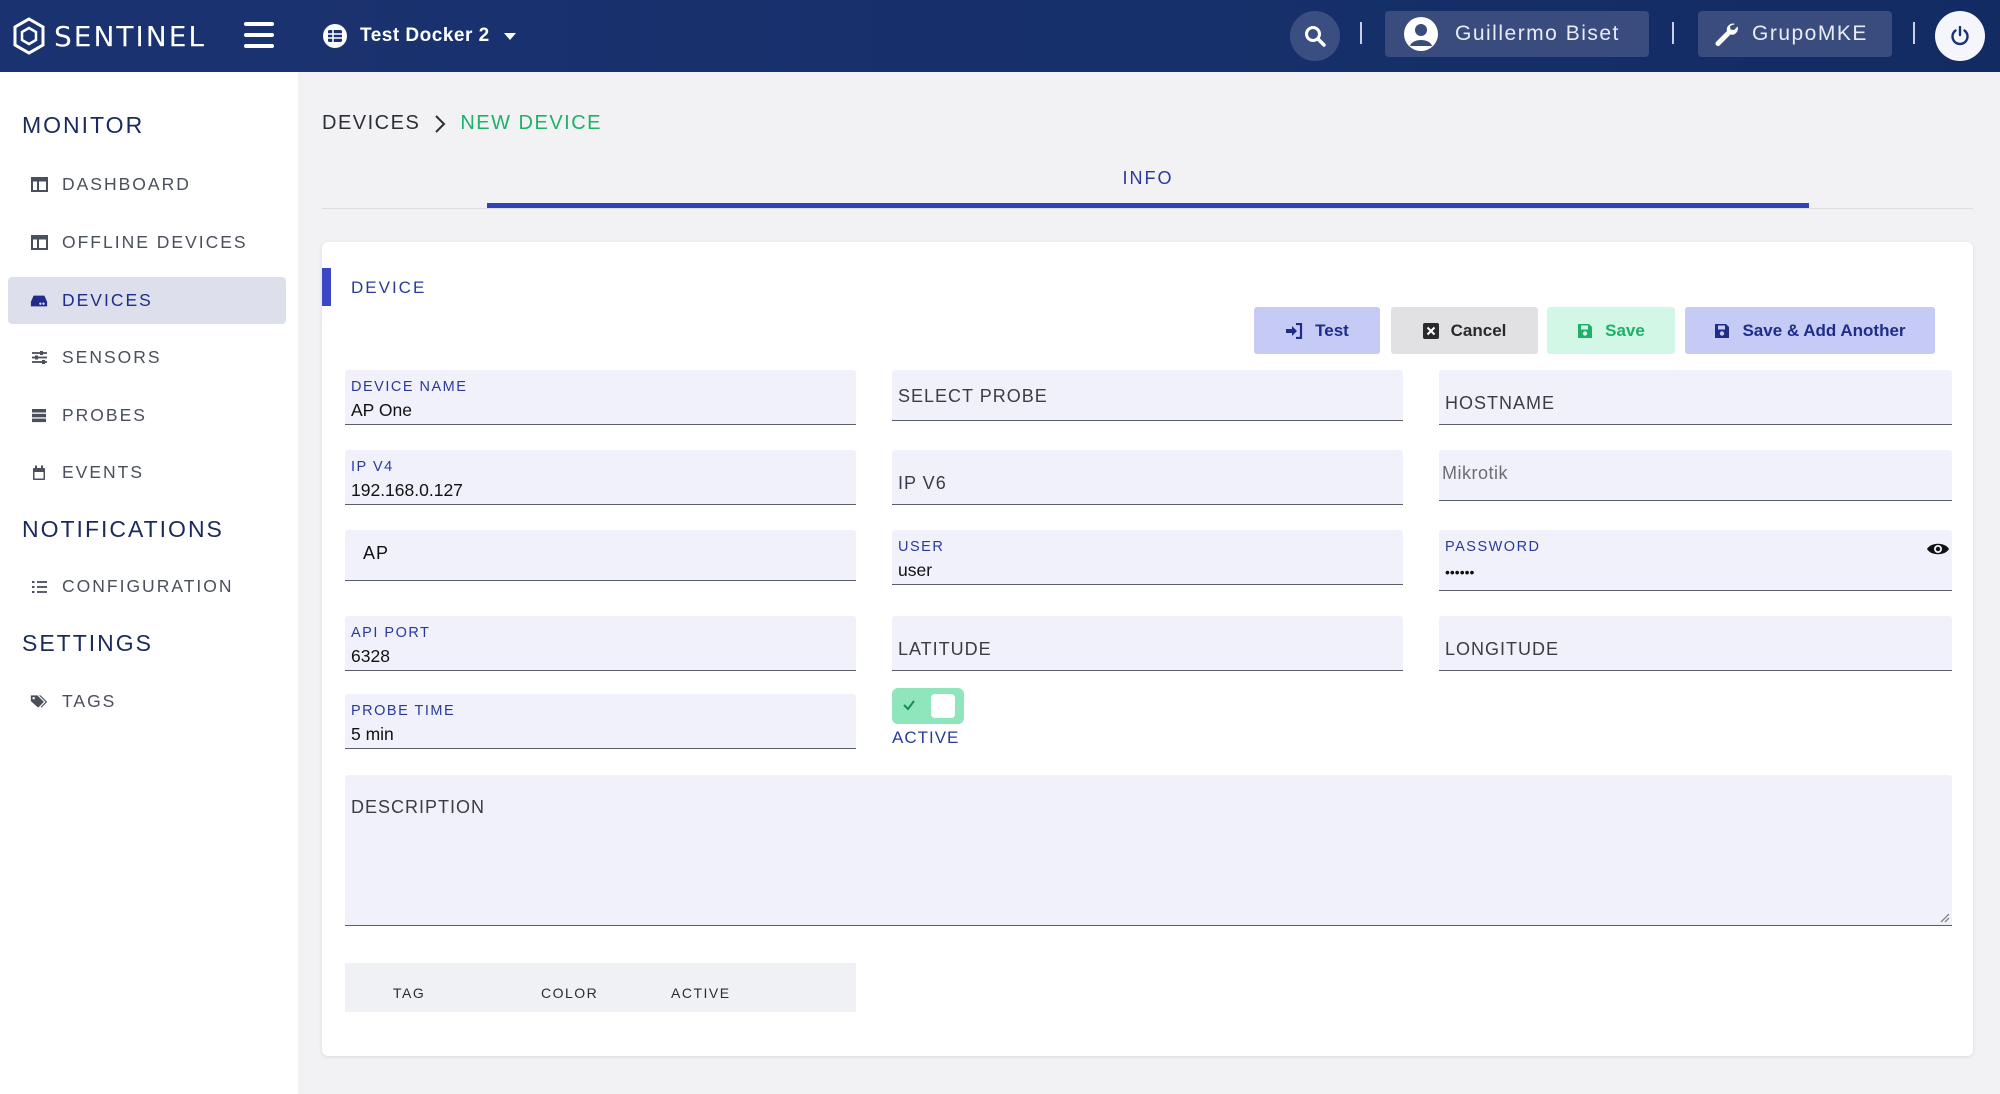  What do you see at coordinates (1726, 34) in the screenshot?
I see `wrench-icon` at bounding box center [1726, 34].